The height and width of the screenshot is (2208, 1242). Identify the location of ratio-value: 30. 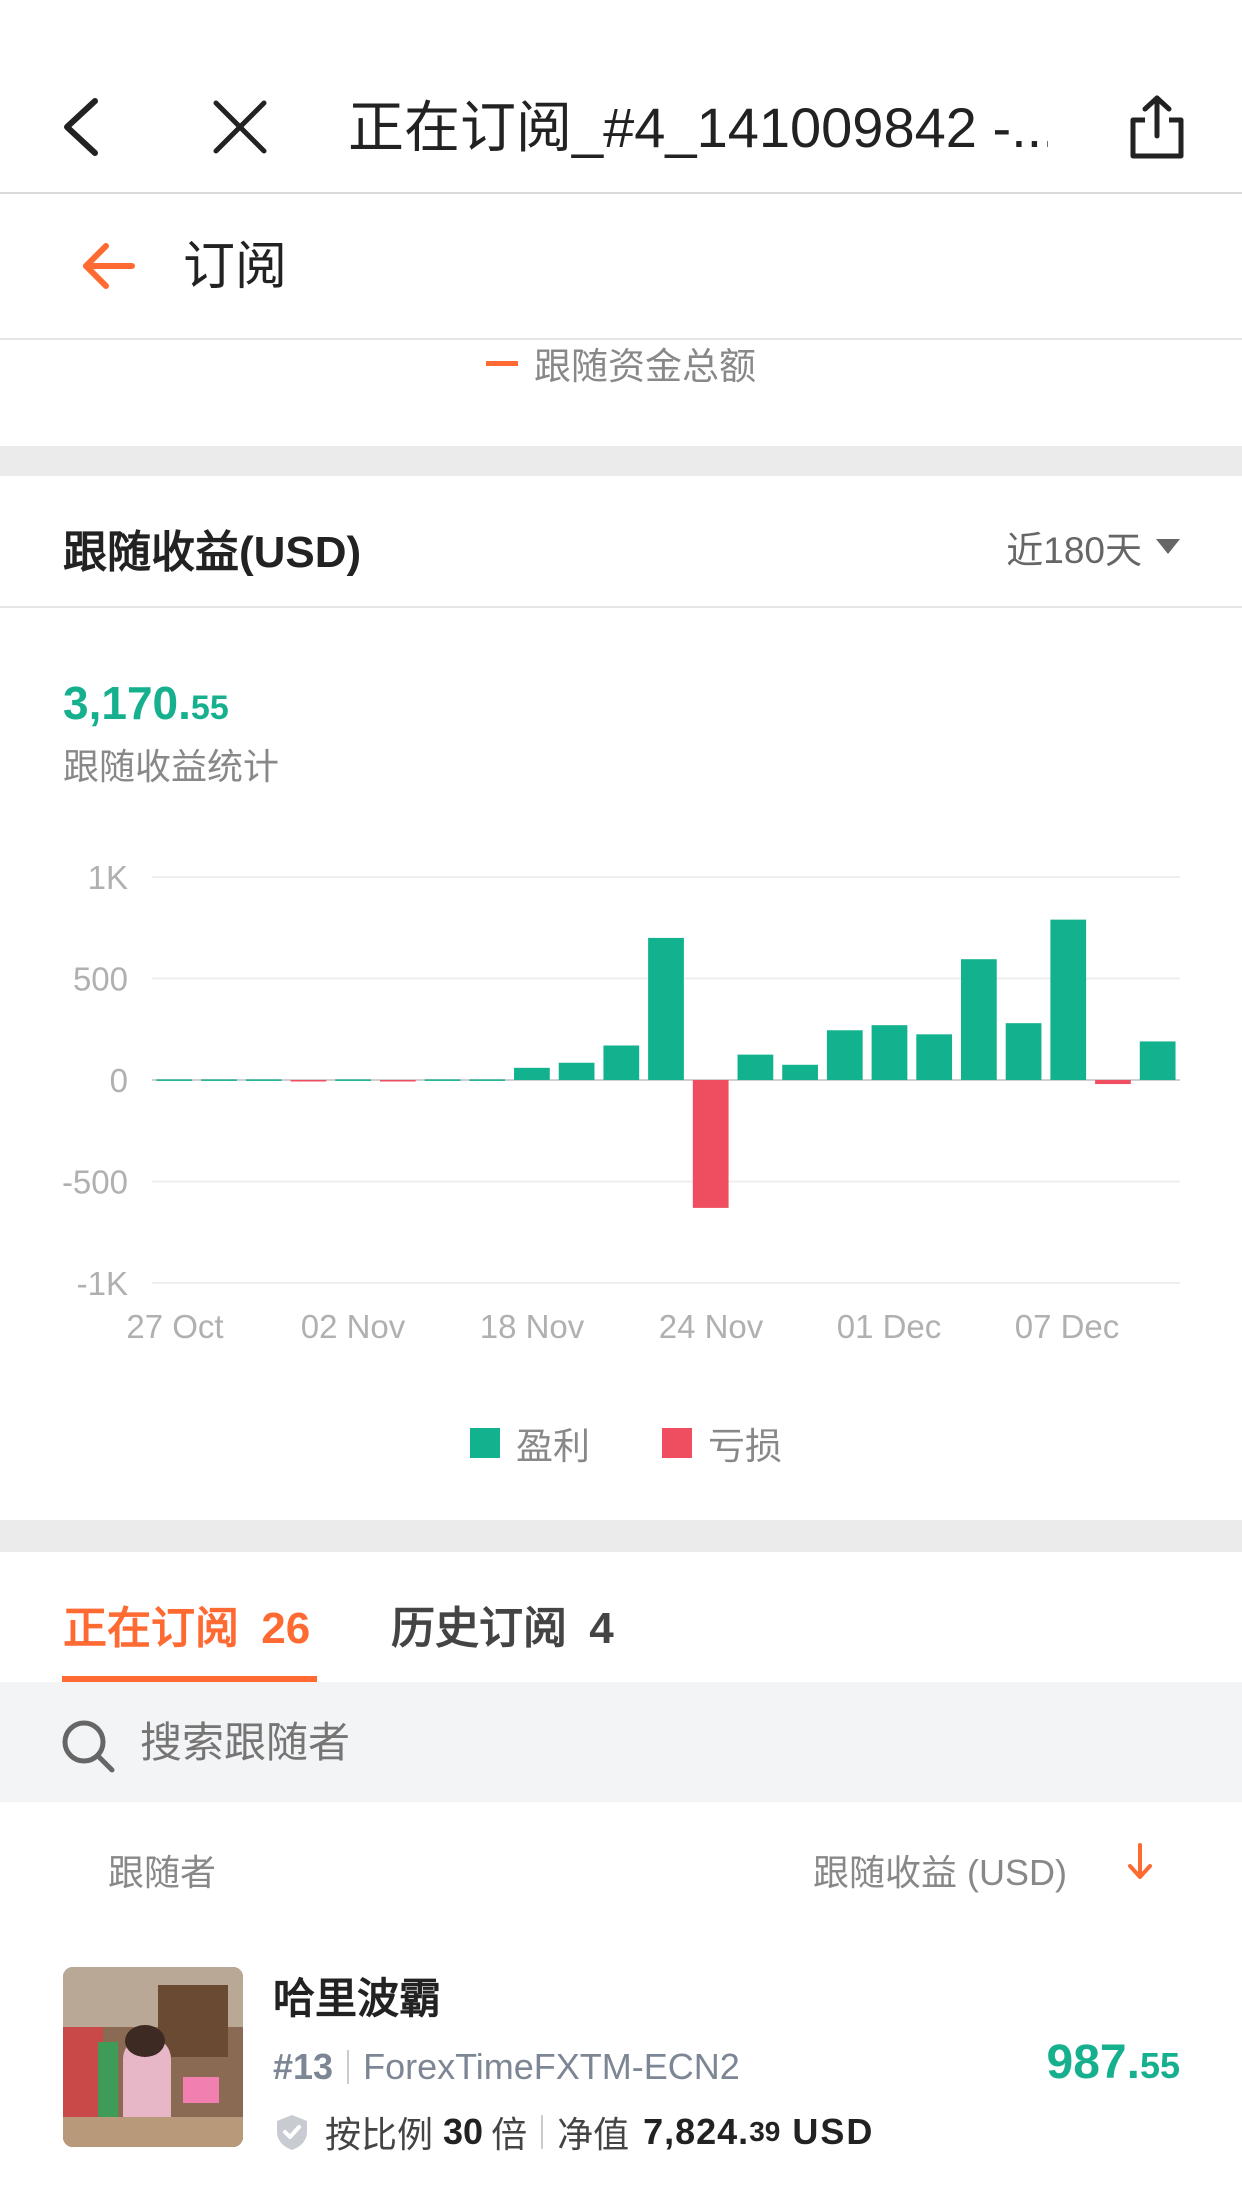
(463, 2131).